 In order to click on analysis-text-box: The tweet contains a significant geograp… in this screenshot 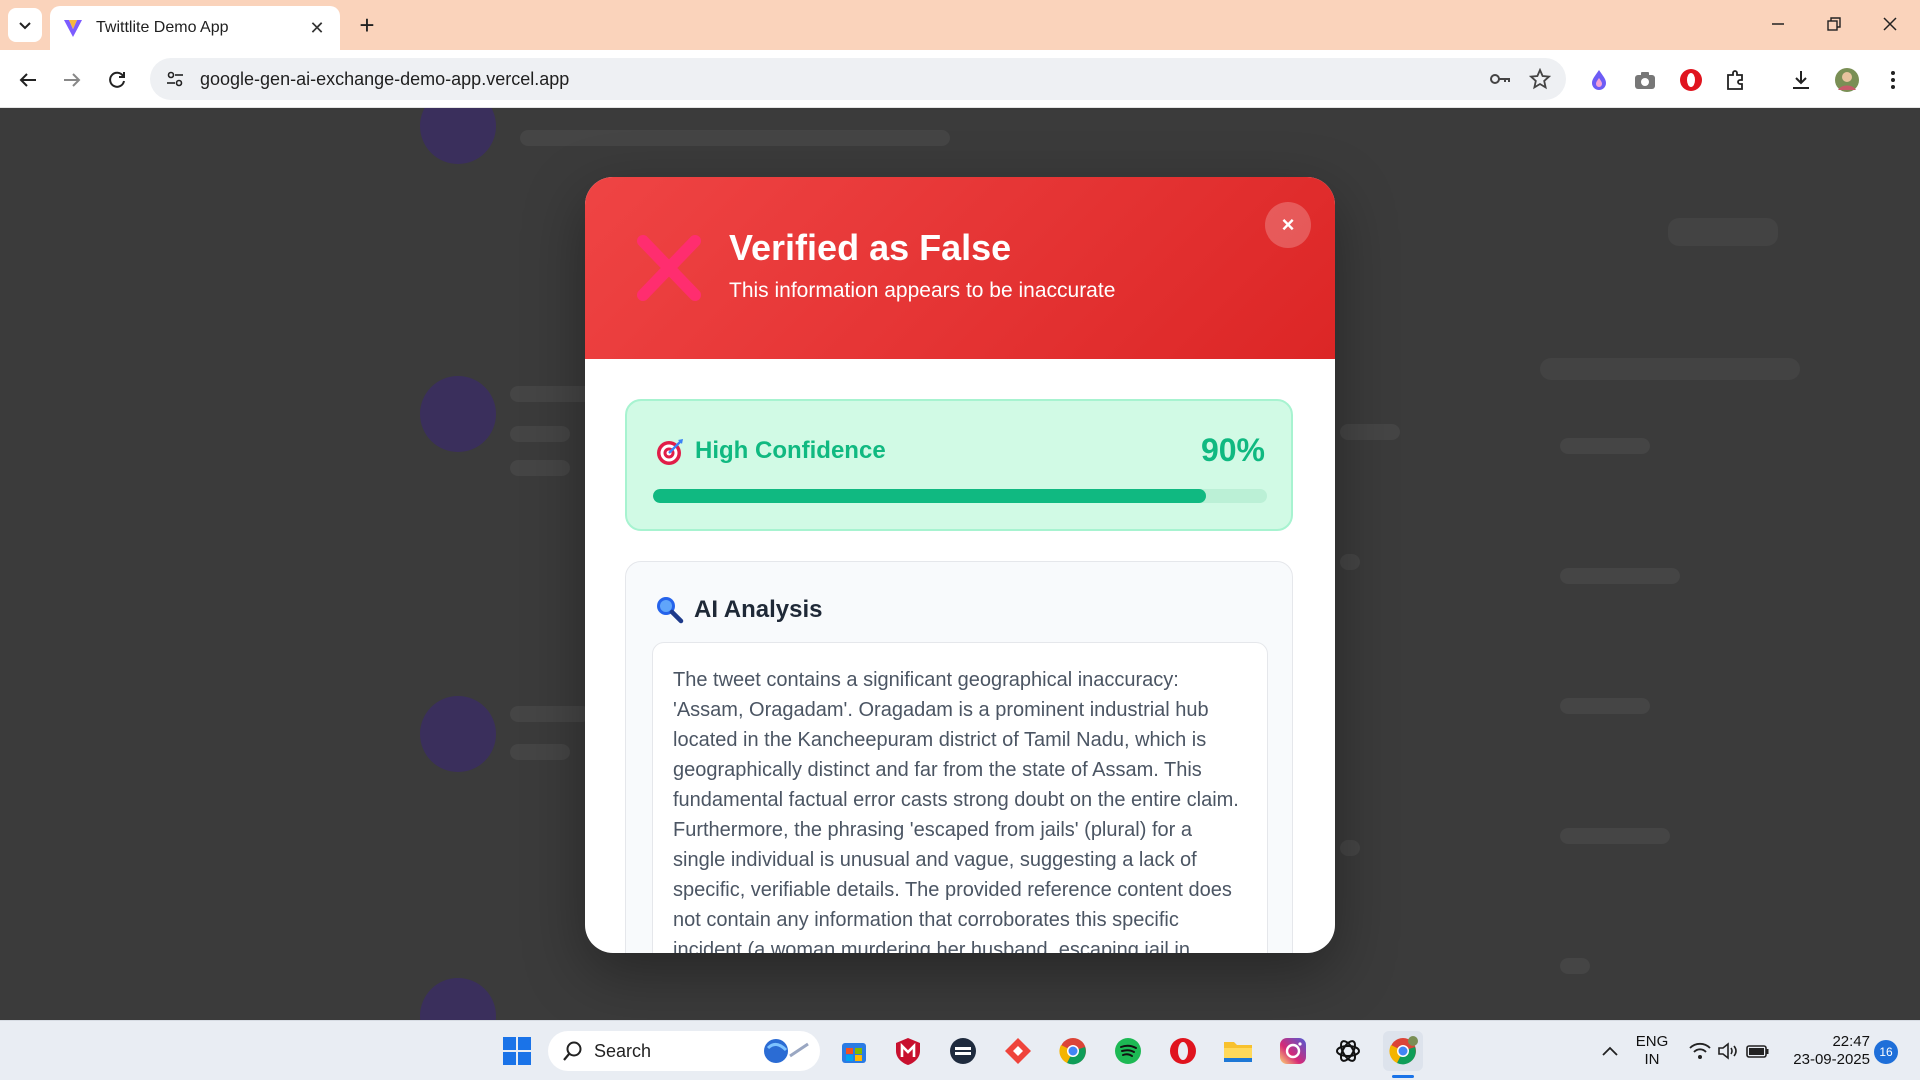, I will do `click(960, 797)`.